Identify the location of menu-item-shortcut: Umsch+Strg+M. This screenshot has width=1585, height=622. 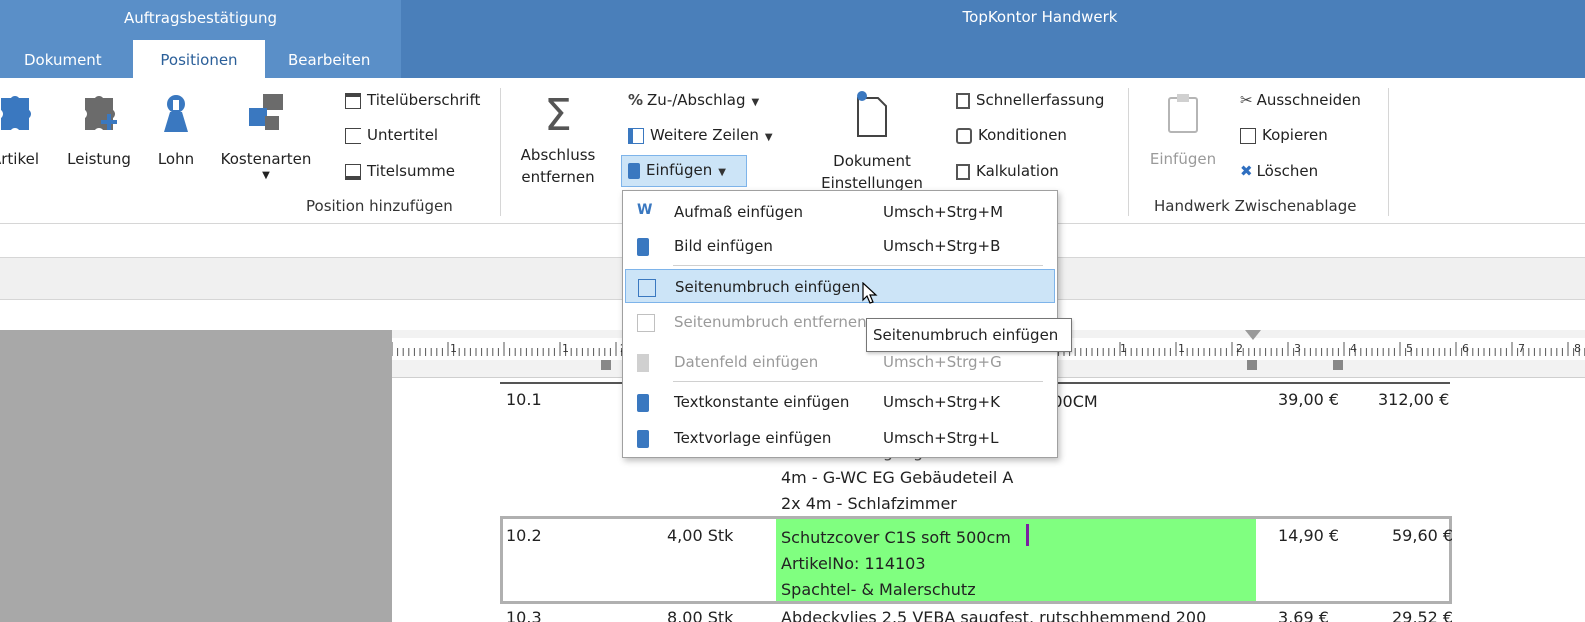
(943, 212).